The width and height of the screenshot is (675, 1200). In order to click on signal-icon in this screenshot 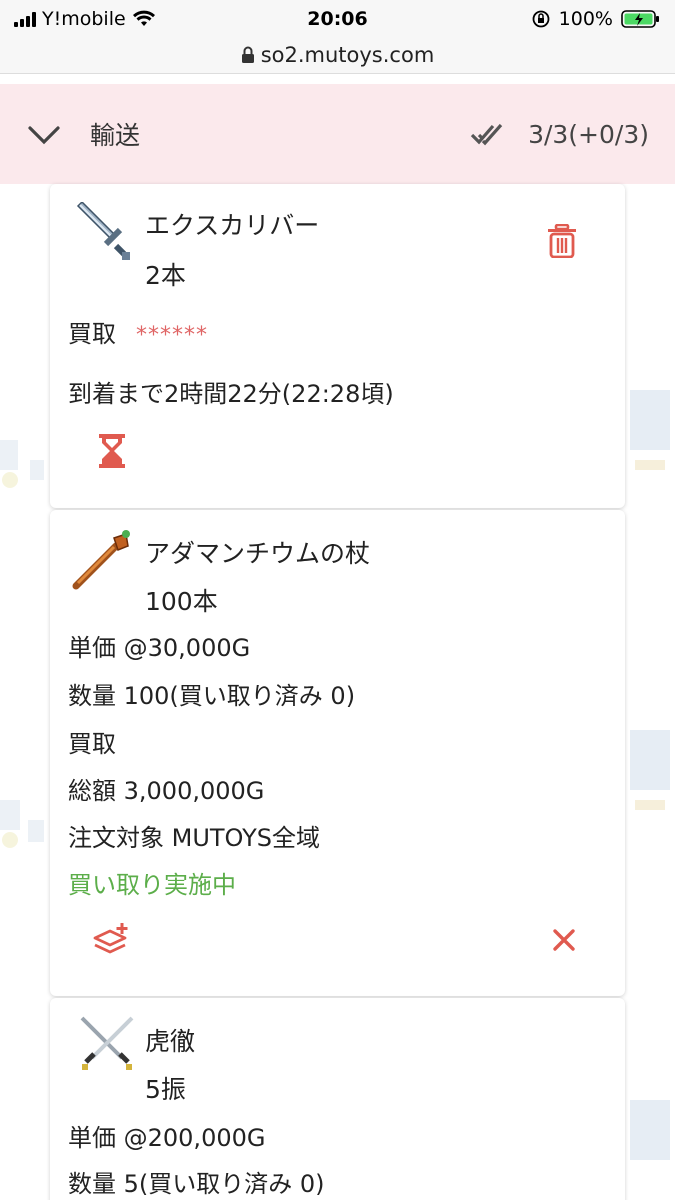, I will do `click(25, 19)`.